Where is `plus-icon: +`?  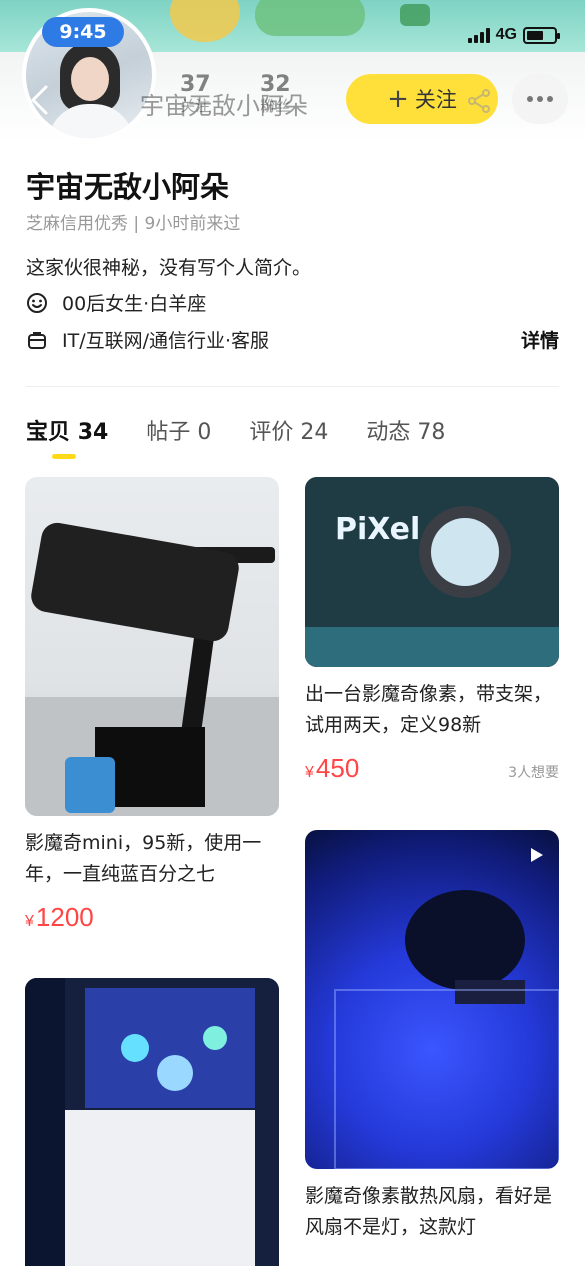 plus-icon: + is located at coordinates (398, 99).